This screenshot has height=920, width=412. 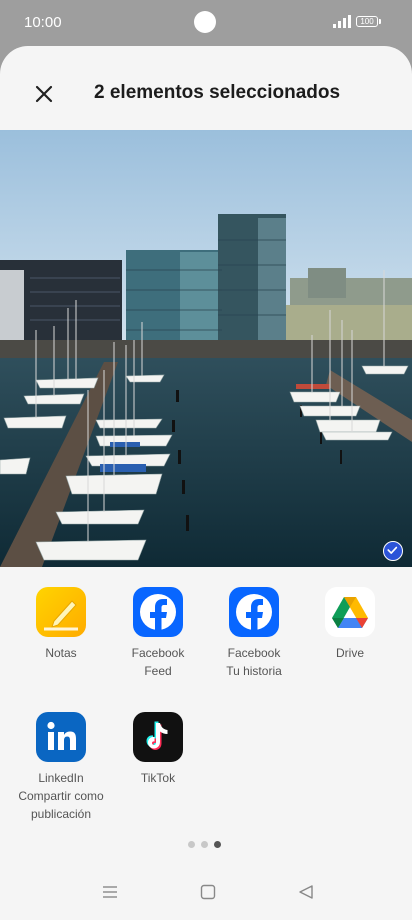 I want to click on front-camera, so click(x=205, y=22).